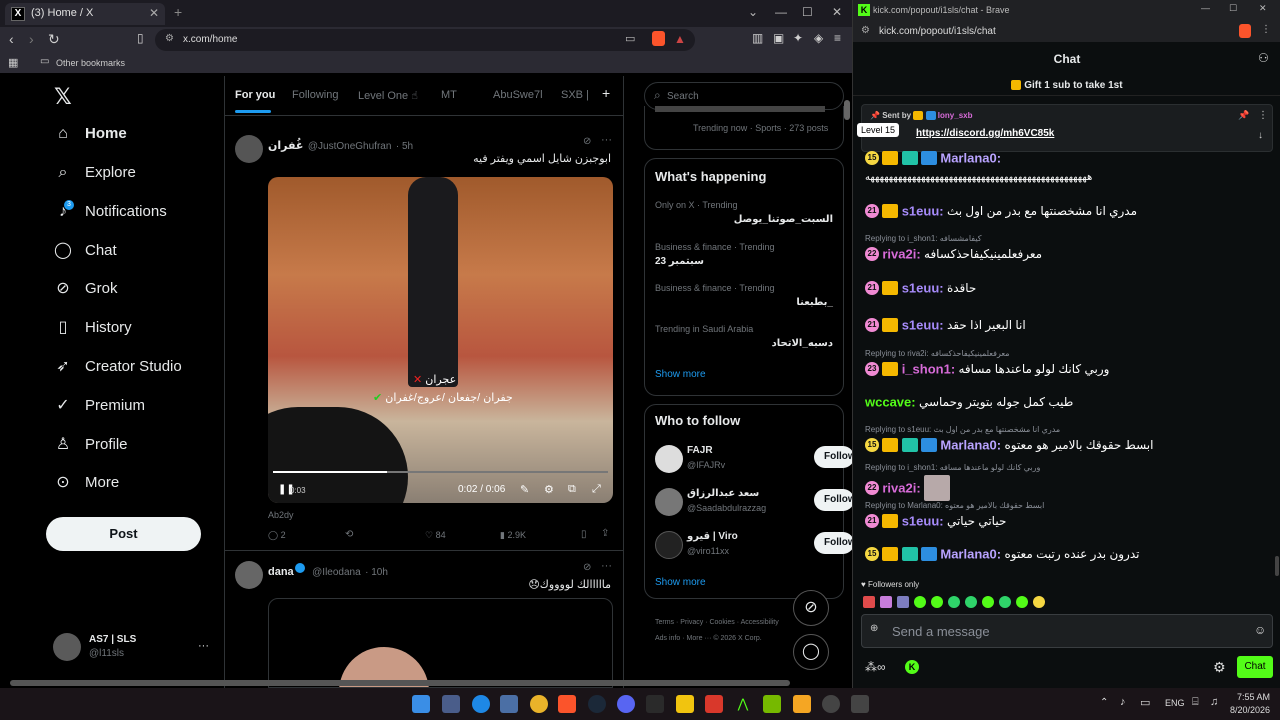 This screenshot has height=720, width=1280. I want to click on views-group: ▮ 2.9K, so click(513, 535).